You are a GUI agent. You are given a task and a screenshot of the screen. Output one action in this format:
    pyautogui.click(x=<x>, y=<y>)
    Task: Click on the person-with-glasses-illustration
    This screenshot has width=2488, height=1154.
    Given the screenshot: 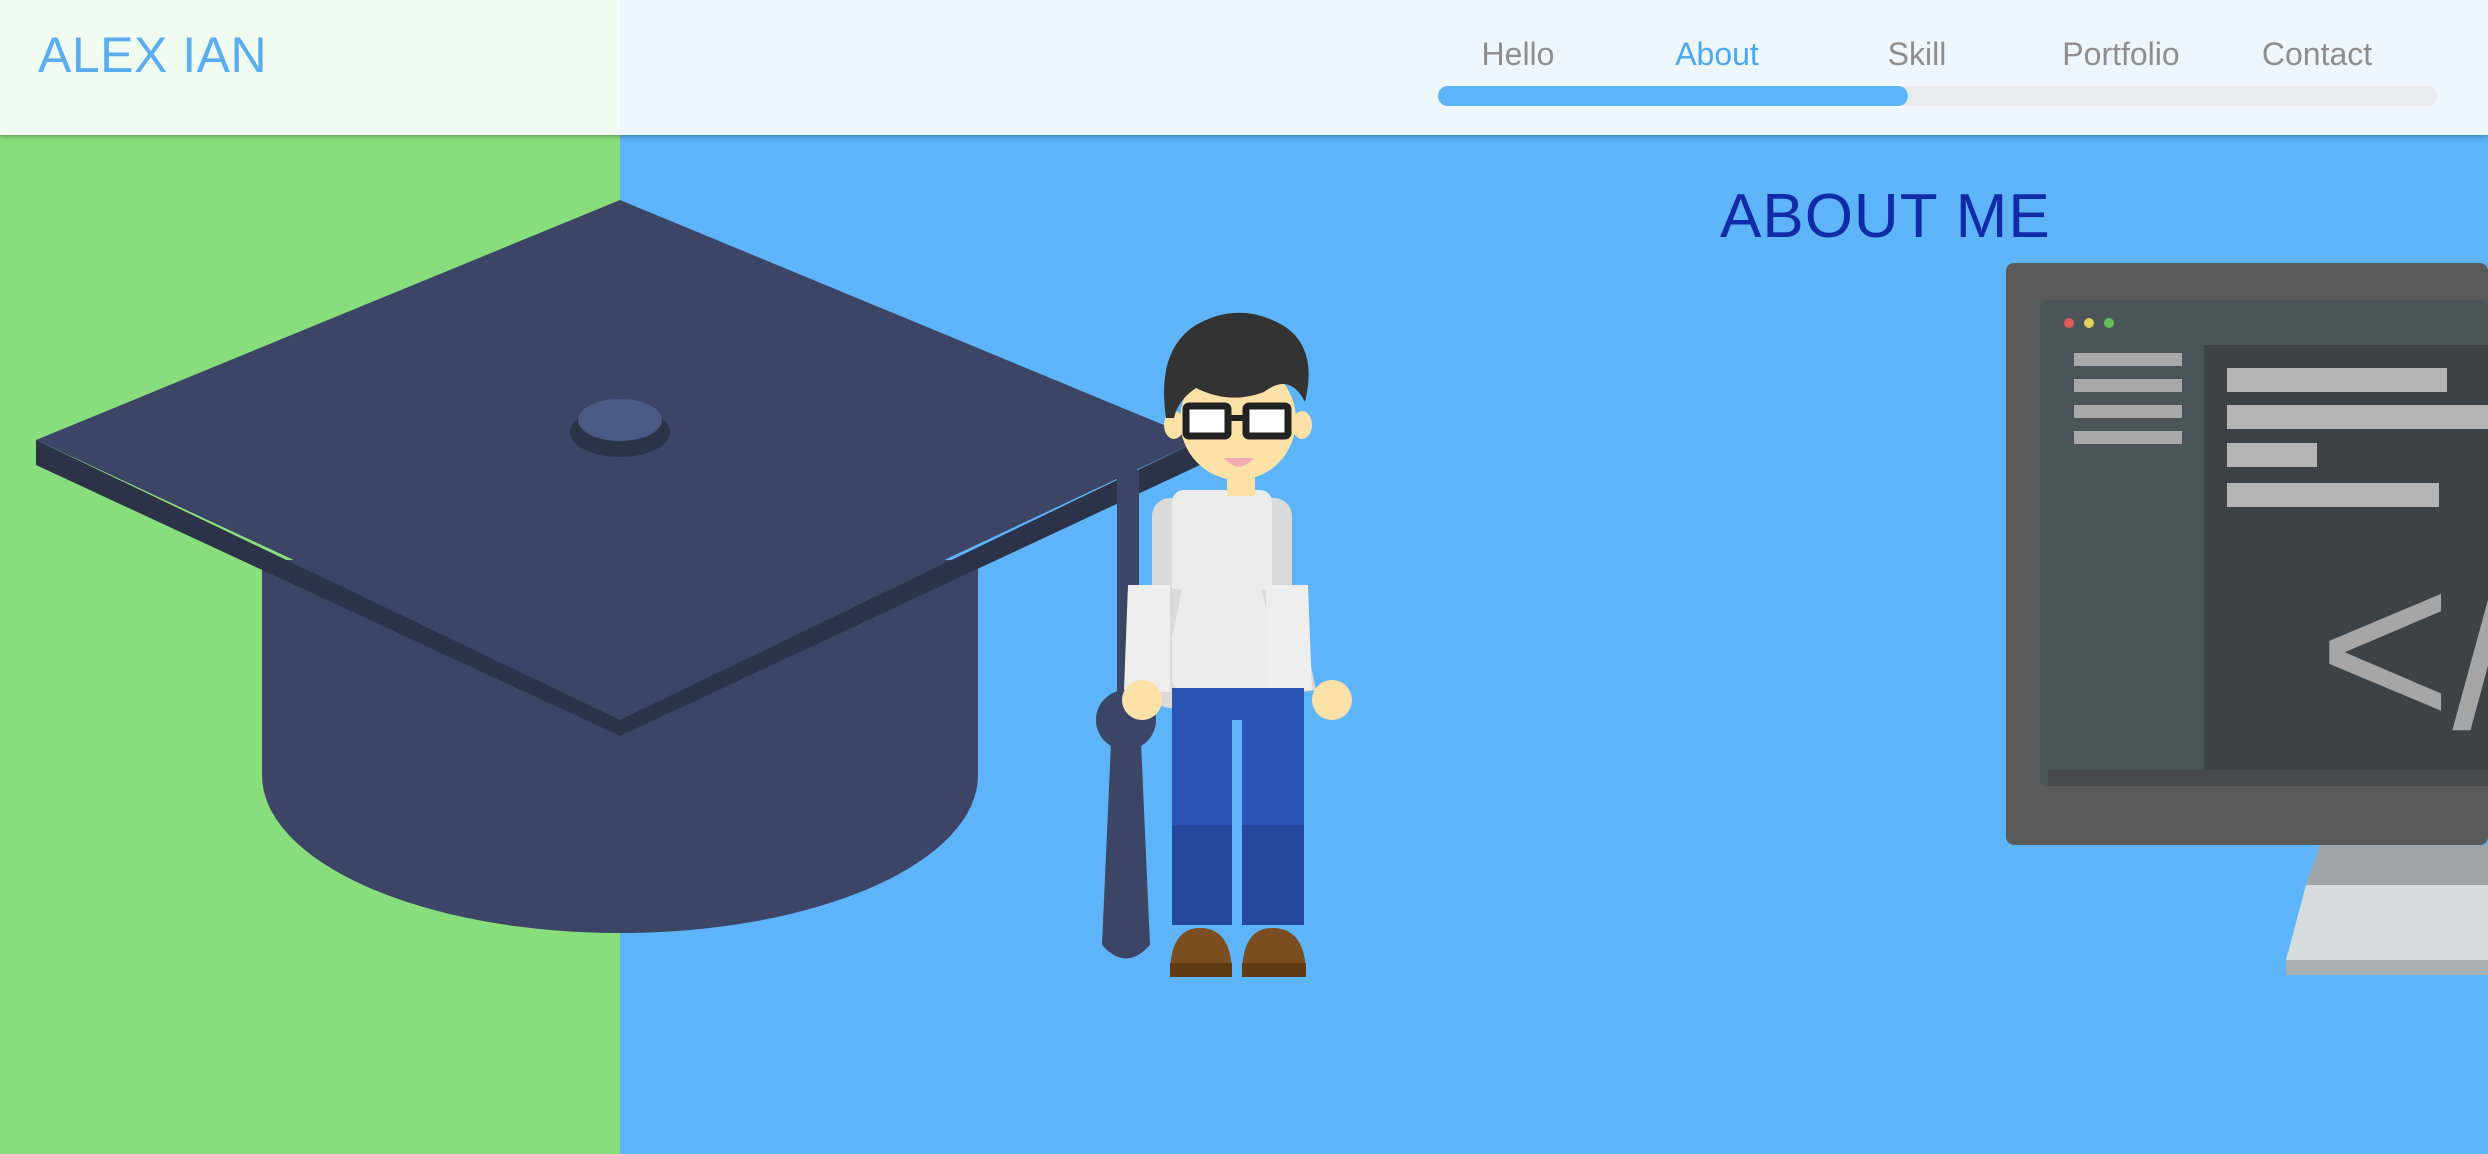 What is the action you would take?
    pyautogui.click(x=1237, y=644)
    